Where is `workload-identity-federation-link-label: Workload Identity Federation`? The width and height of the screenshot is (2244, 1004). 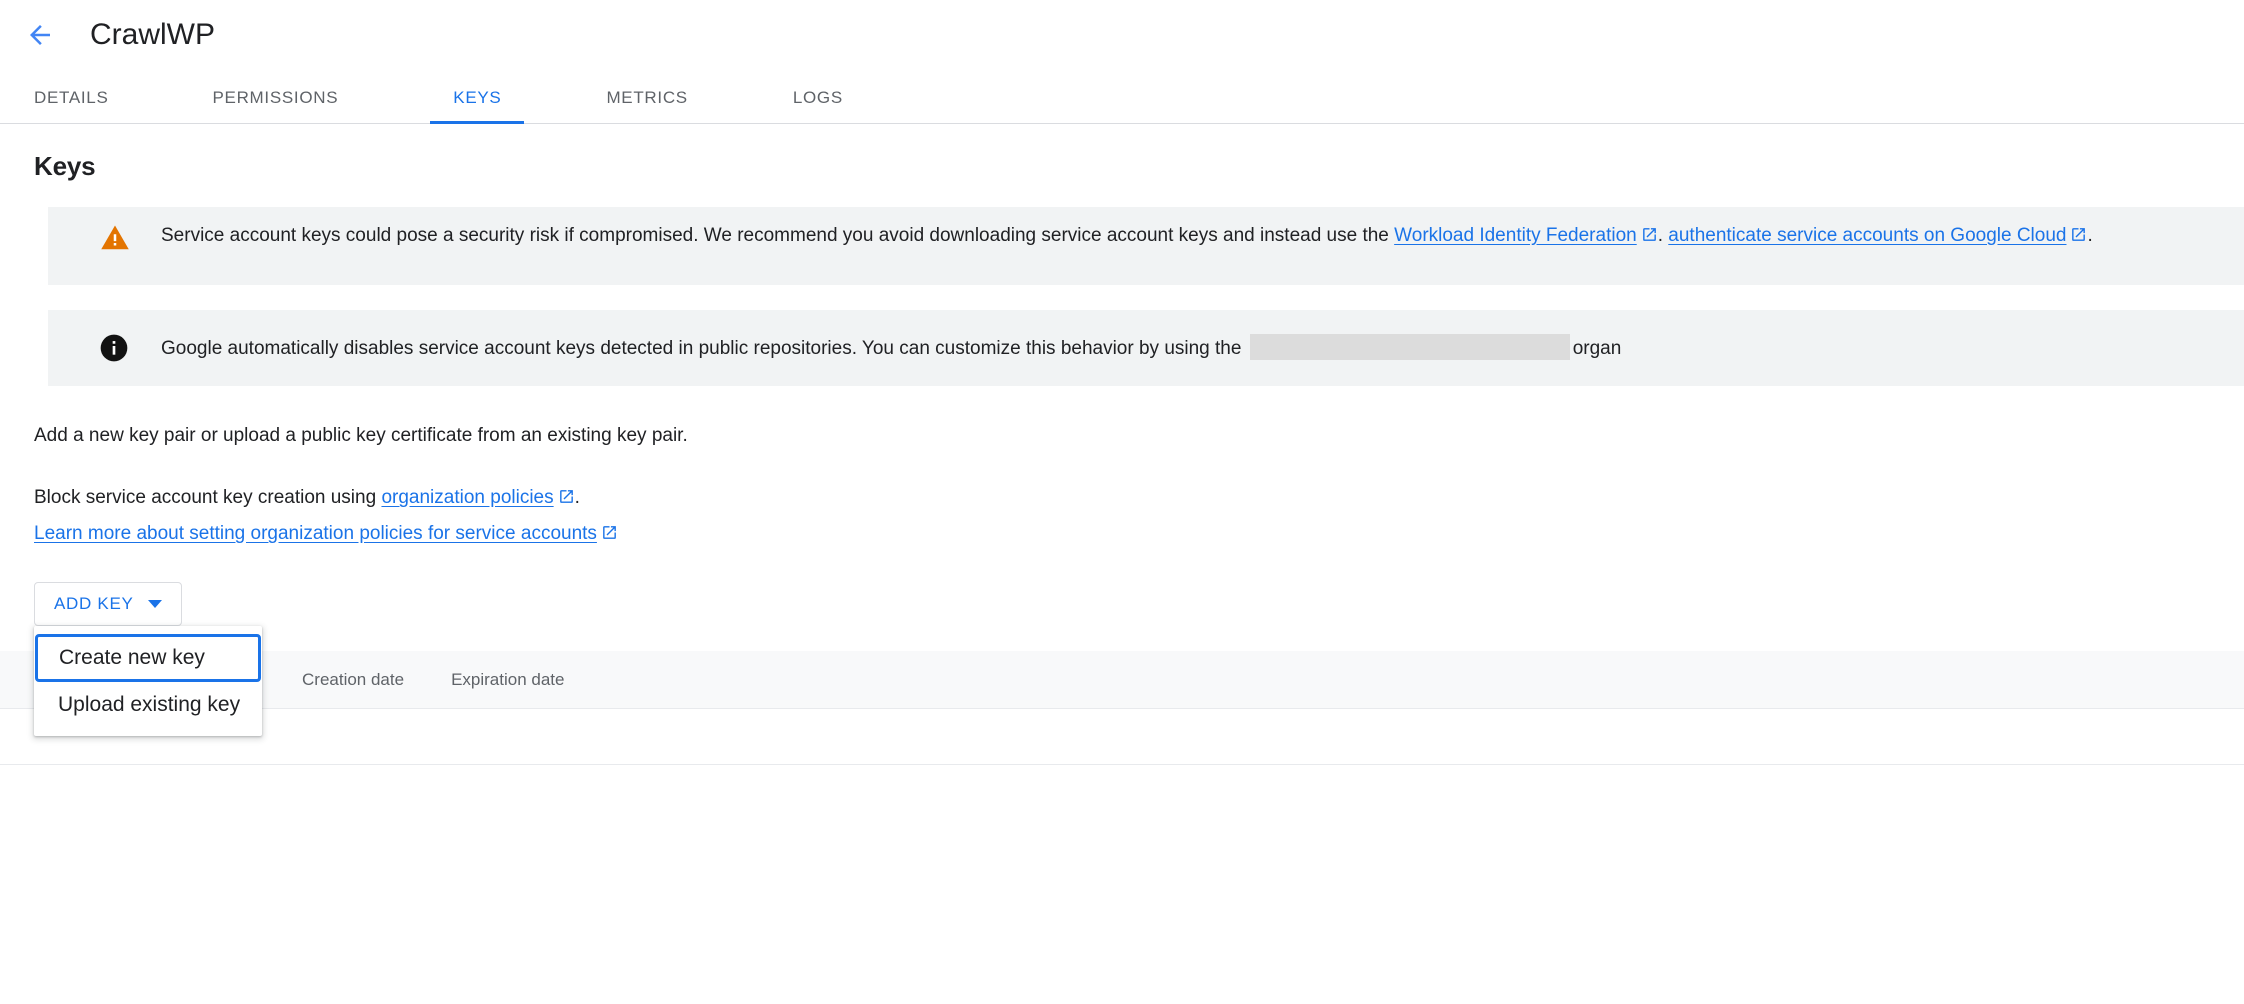 workload-identity-federation-link-label: Workload Identity Federation is located at coordinates (1515, 235).